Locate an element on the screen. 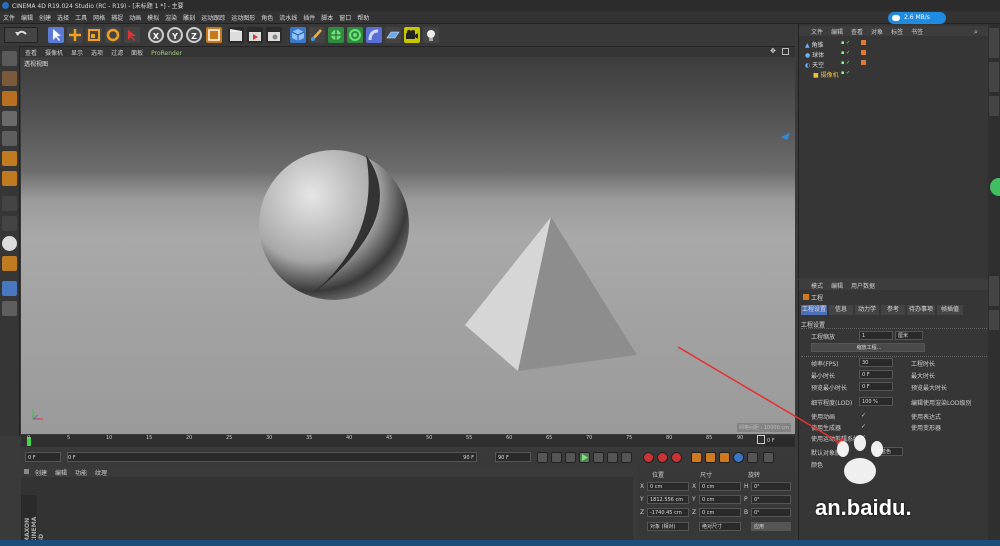 Image resolution: width=1000 pixels, height=546 pixels. coordinate-system-button is located at coordinates (214, 35).